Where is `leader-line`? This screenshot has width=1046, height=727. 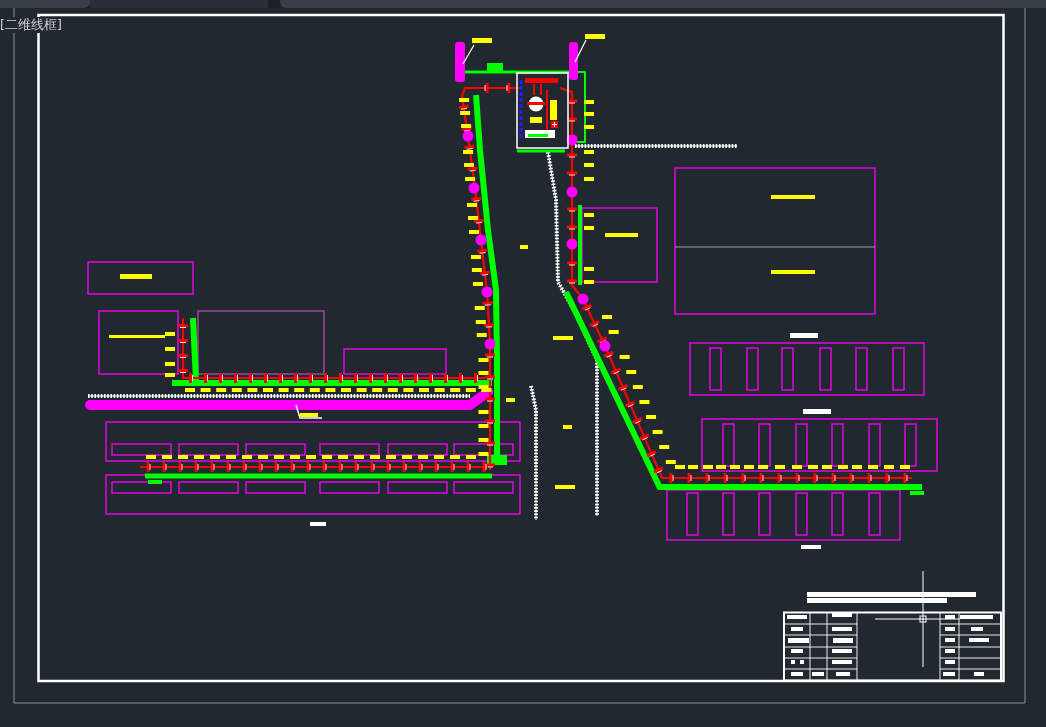 leader-line is located at coordinates (309, 411).